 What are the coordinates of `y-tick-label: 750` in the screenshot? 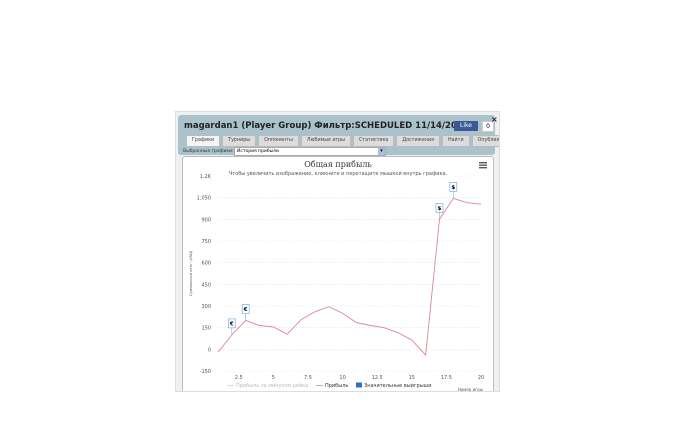 It's located at (206, 242).